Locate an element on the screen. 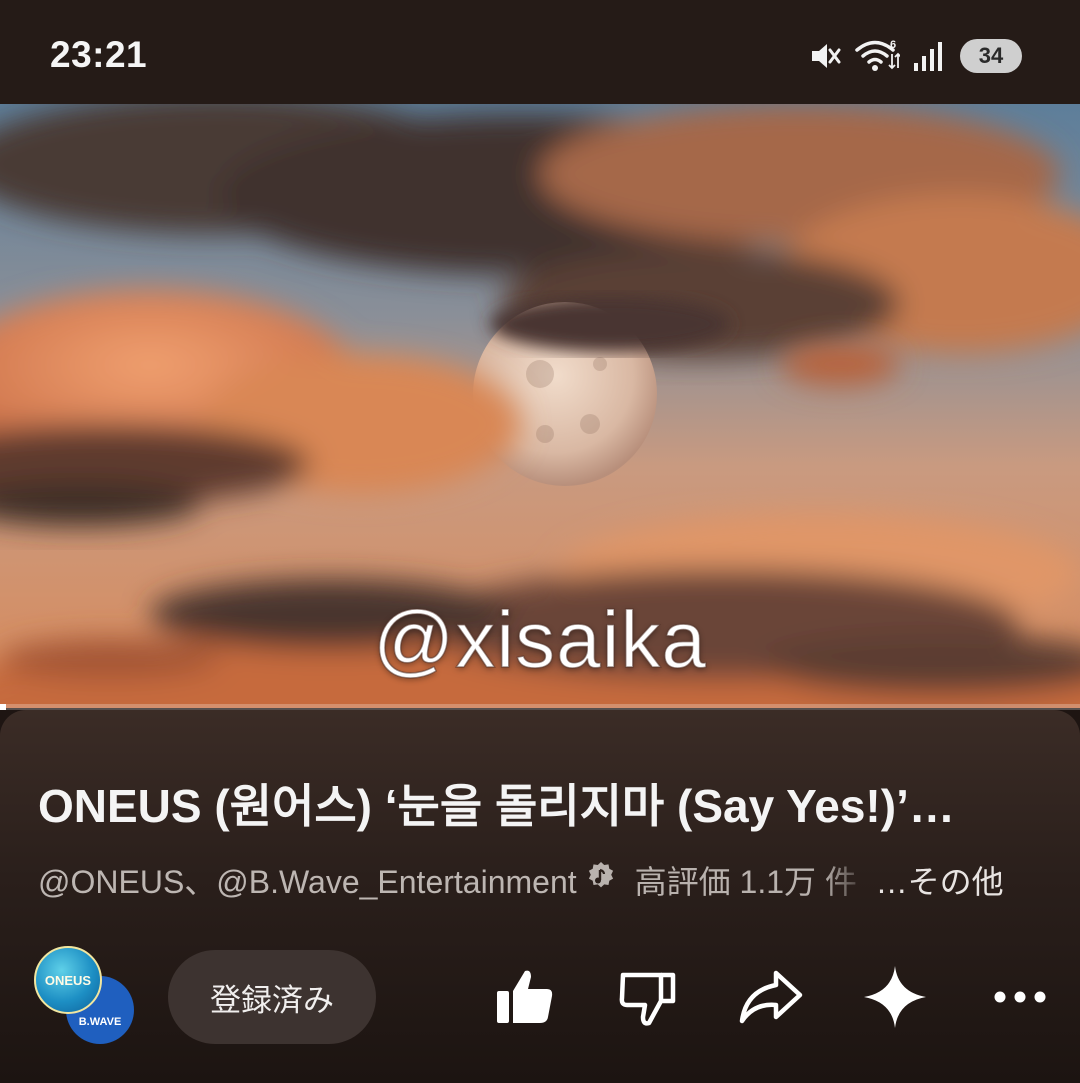 The height and width of the screenshot is (1083, 1080). like-button is located at coordinates (525, 997).